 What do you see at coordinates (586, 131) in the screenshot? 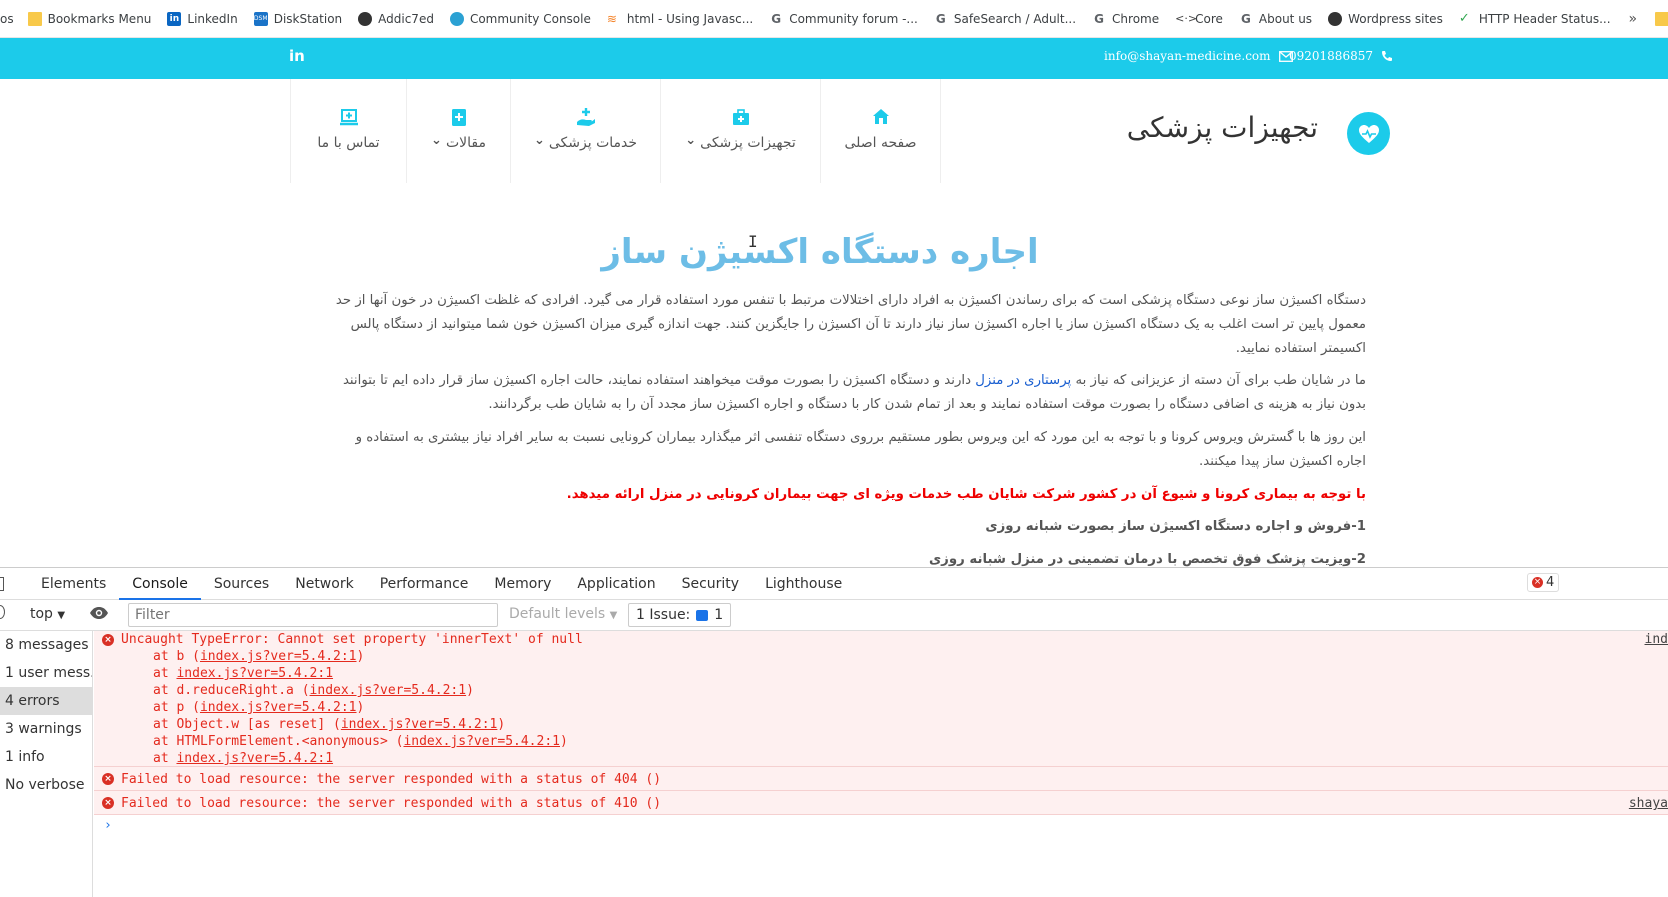
I see `nav-item: خدمات پزشکی ⌄` at bounding box center [586, 131].